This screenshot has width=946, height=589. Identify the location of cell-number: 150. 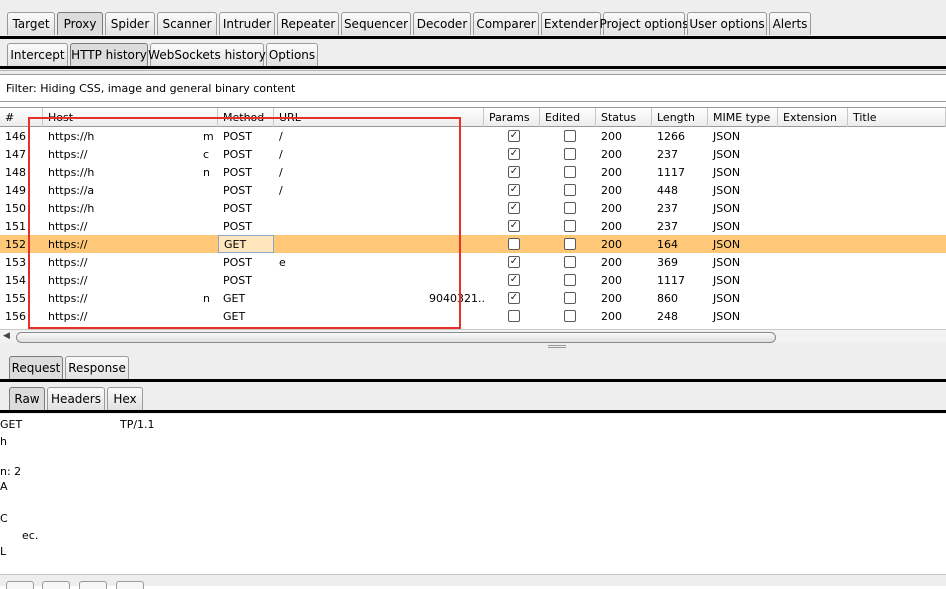
(15, 208).